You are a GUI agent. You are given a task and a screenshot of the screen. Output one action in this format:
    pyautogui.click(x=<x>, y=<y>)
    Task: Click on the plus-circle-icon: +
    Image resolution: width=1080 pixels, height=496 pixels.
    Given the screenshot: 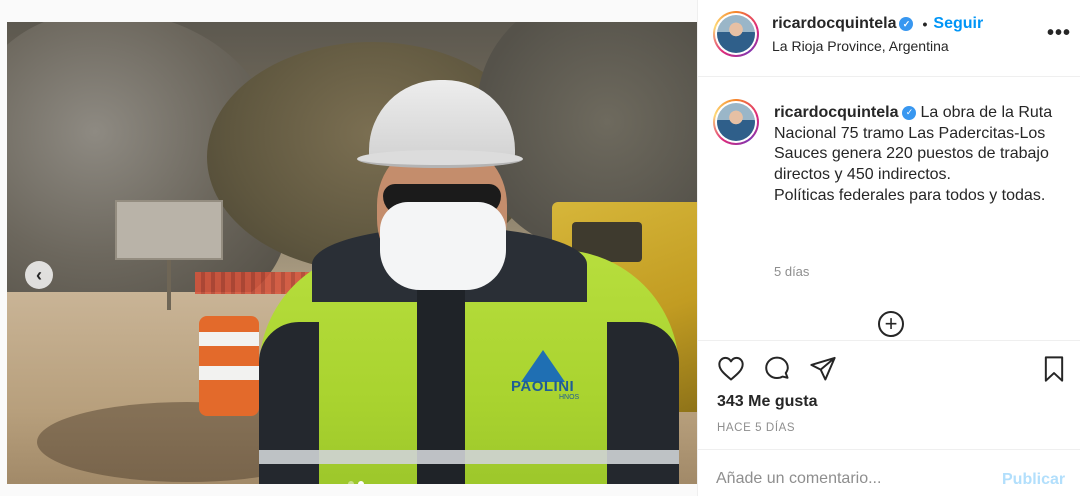 What is the action you would take?
    pyautogui.click(x=891, y=323)
    